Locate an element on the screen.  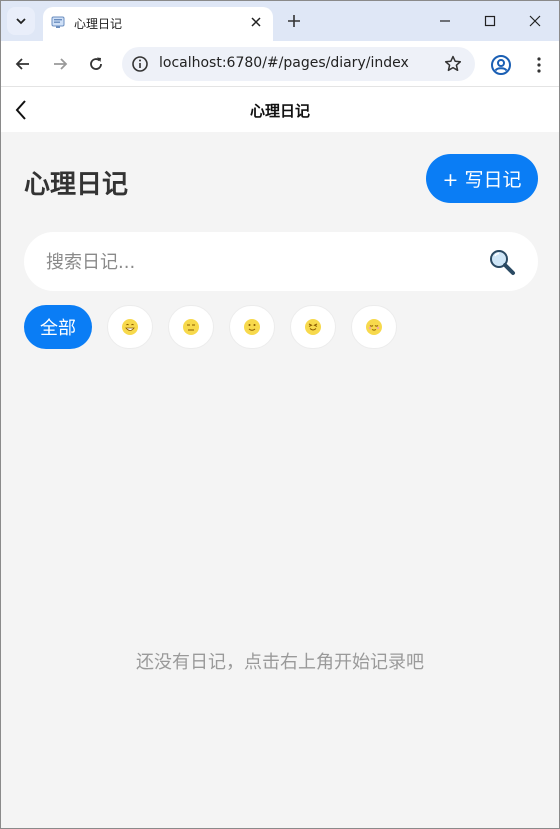
plus-icon is located at coordinates (294, 21).